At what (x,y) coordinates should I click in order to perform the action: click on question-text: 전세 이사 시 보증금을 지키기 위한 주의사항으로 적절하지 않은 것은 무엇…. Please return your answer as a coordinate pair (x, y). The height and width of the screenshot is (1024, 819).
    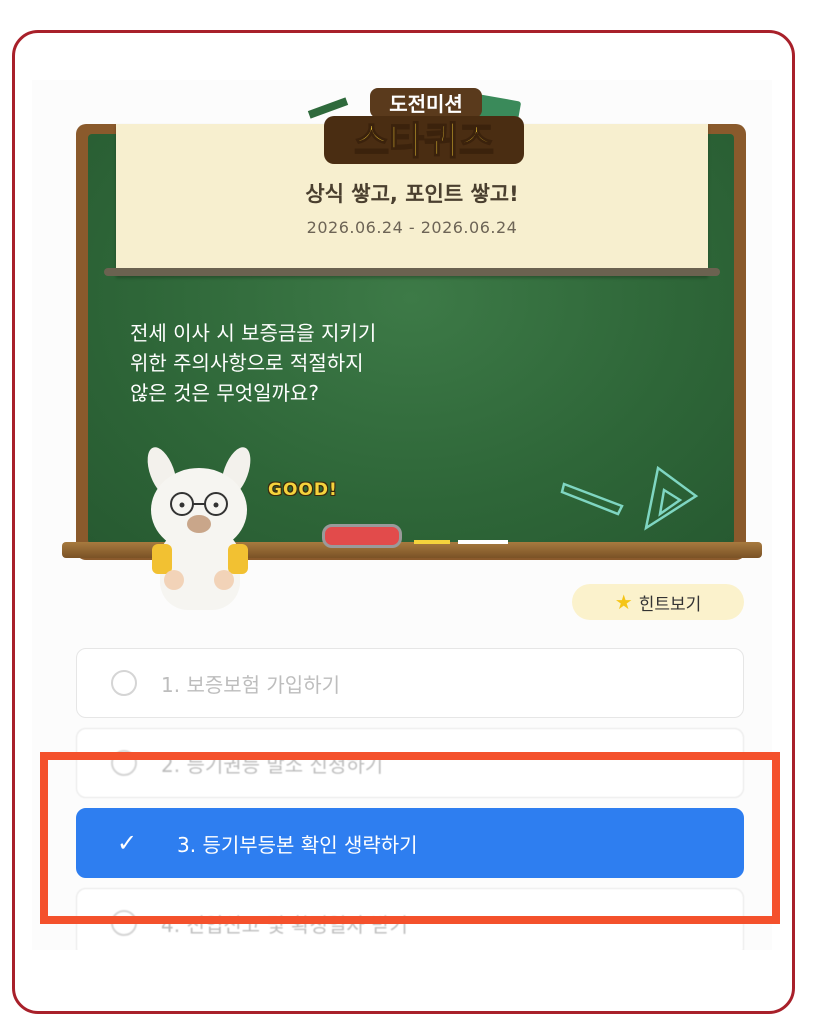
    Looking at the image, I should click on (340, 363).